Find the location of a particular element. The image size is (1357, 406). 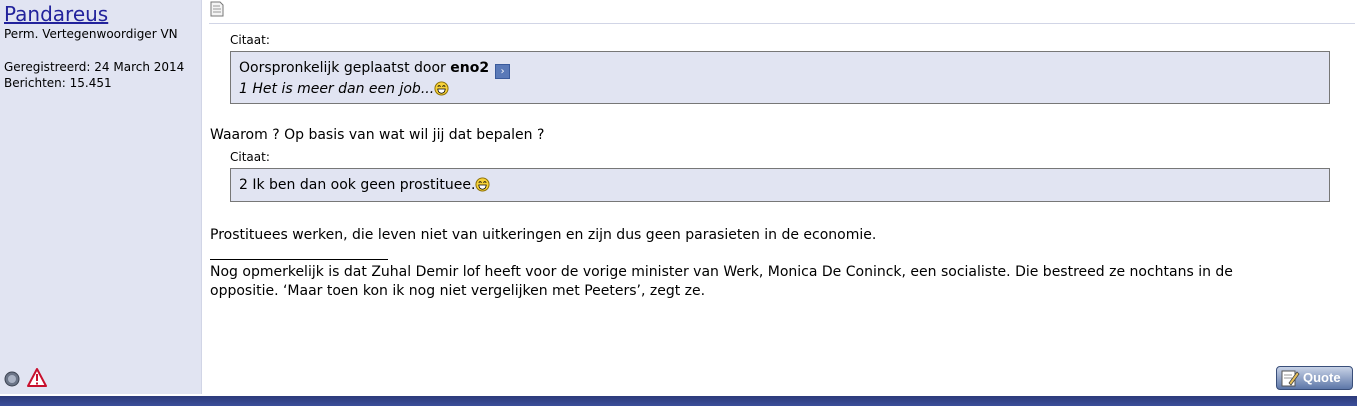

registered-date: Geregistreerd: 24 March 2014 is located at coordinates (94, 67).